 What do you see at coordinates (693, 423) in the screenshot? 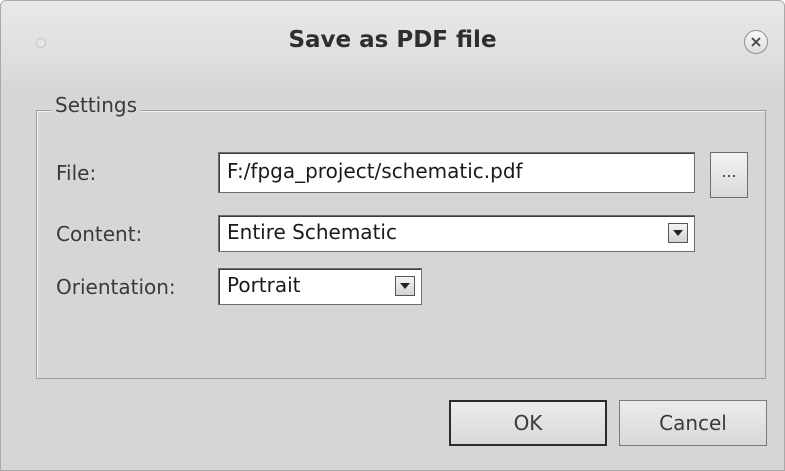
I see `cancel-button: Cancel` at bounding box center [693, 423].